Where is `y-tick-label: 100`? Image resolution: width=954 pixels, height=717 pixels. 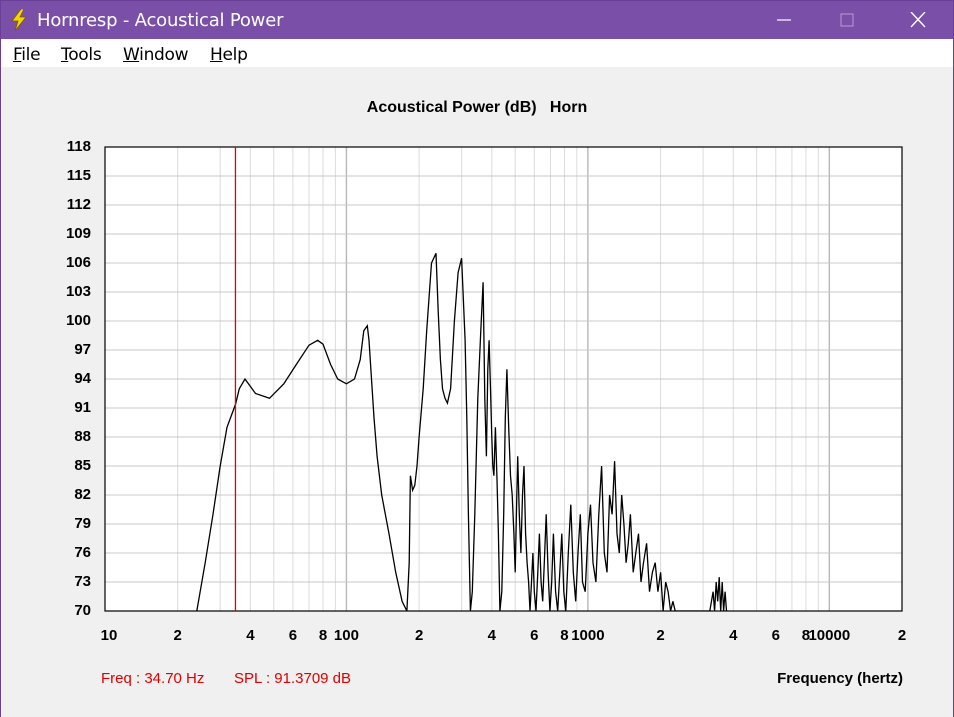 y-tick-label: 100 is located at coordinates (78, 320).